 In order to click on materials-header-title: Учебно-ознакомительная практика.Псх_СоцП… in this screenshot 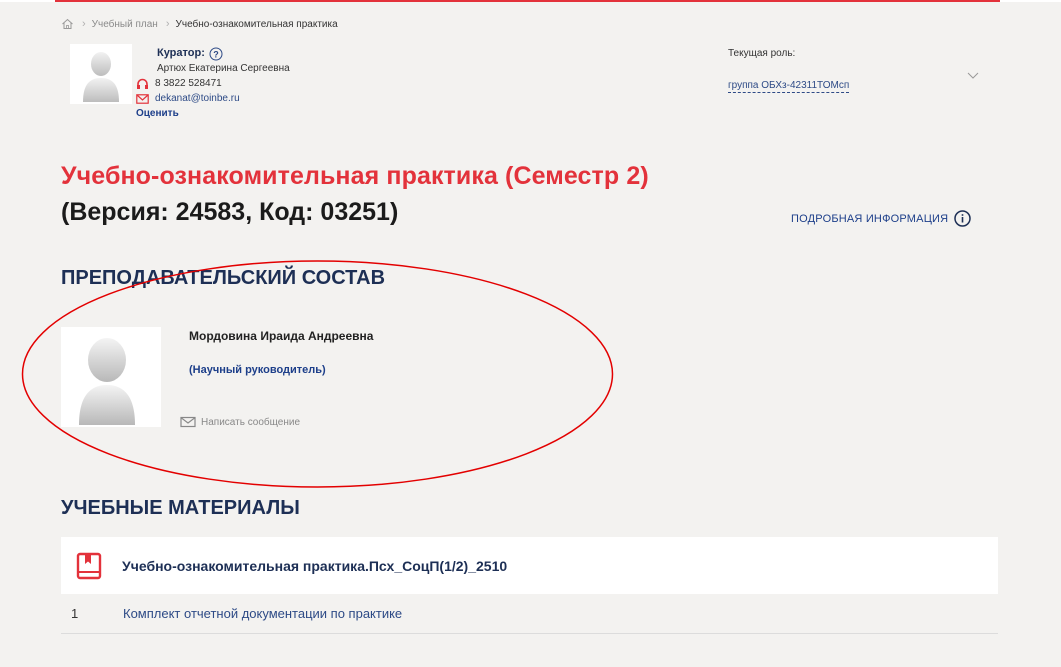, I will do `click(315, 565)`.